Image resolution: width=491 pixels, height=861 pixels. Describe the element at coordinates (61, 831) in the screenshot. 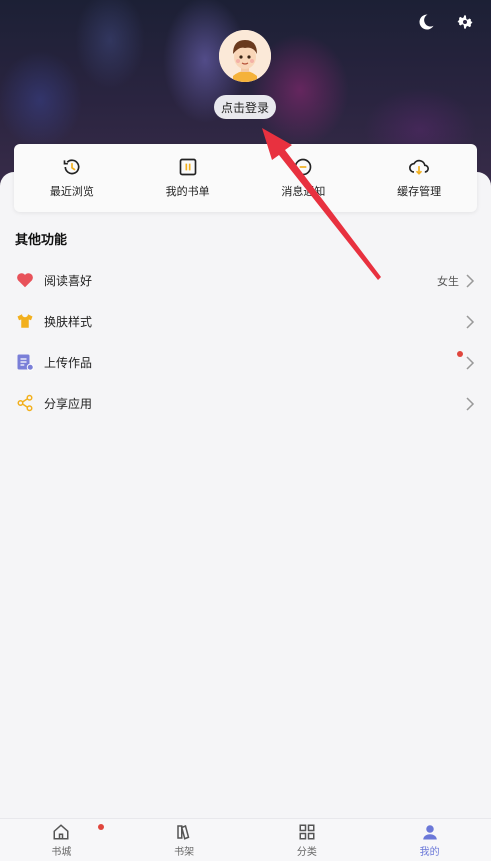

I see `home-icon` at that location.